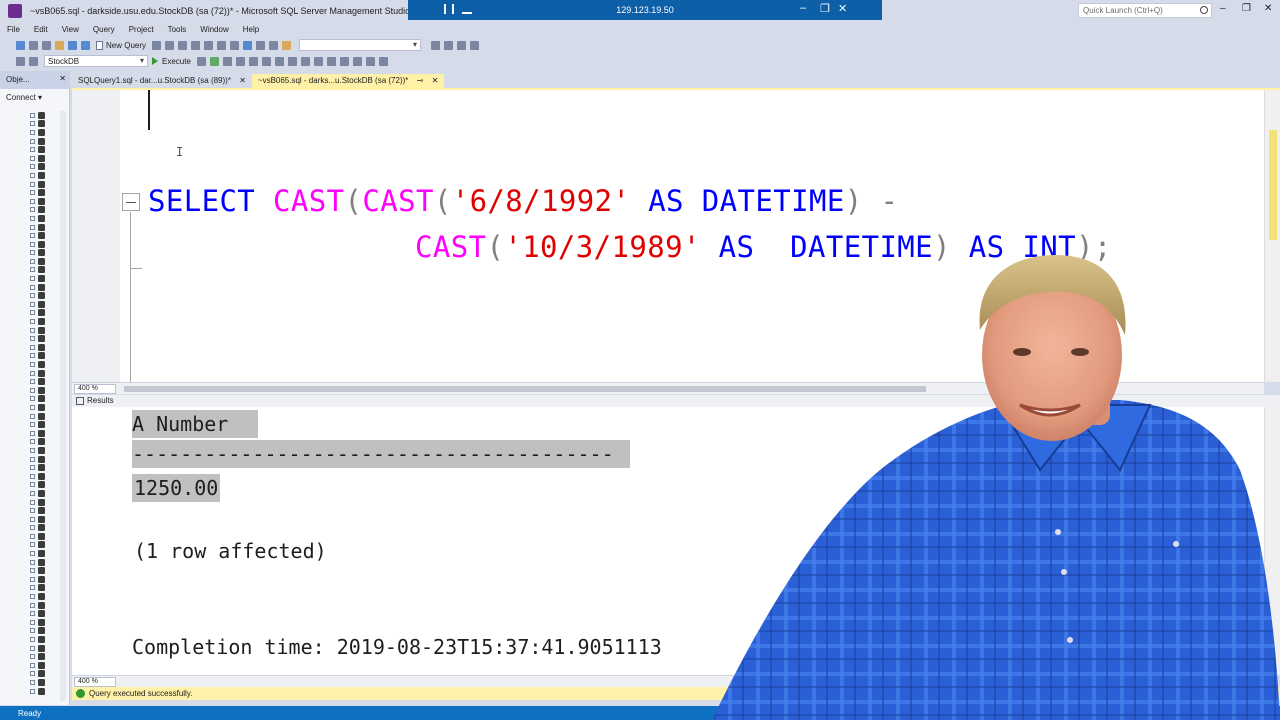  Describe the element at coordinates (20, 45) in the screenshot. I see `back-icon` at that location.